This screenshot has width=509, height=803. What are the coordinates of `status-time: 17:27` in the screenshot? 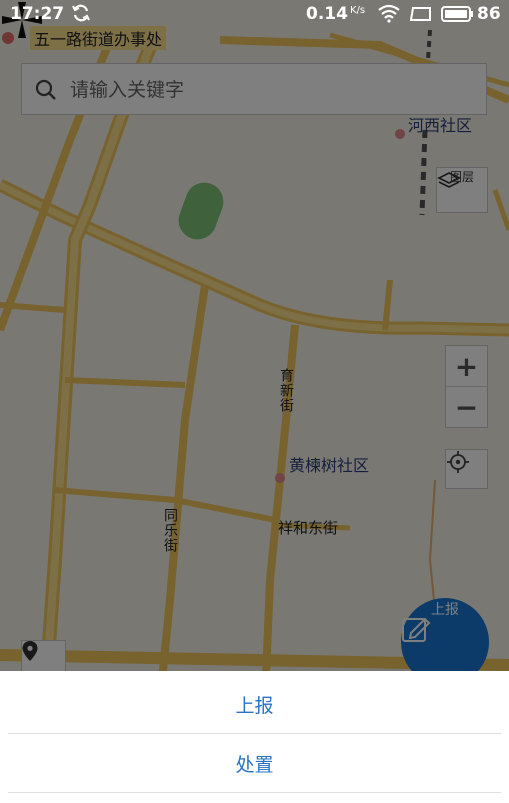 It's located at (37, 14).